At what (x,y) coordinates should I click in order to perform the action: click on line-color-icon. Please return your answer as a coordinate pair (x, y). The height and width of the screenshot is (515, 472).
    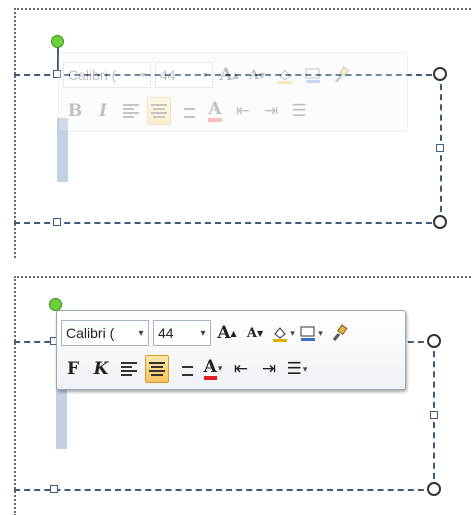
    Looking at the image, I should click on (313, 75).